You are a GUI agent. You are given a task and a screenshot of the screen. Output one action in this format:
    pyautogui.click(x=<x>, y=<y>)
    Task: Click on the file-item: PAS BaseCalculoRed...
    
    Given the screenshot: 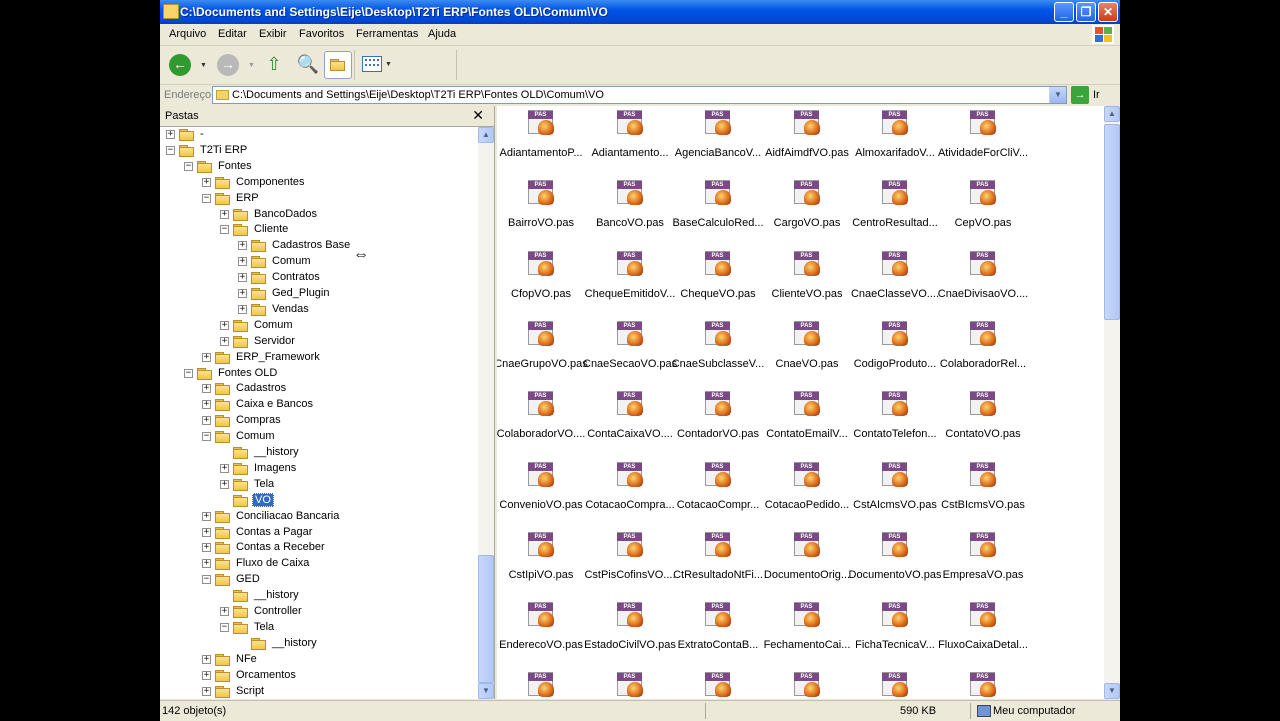 What is the action you would take?
    pyautogui.click(x=718, y=212)
    